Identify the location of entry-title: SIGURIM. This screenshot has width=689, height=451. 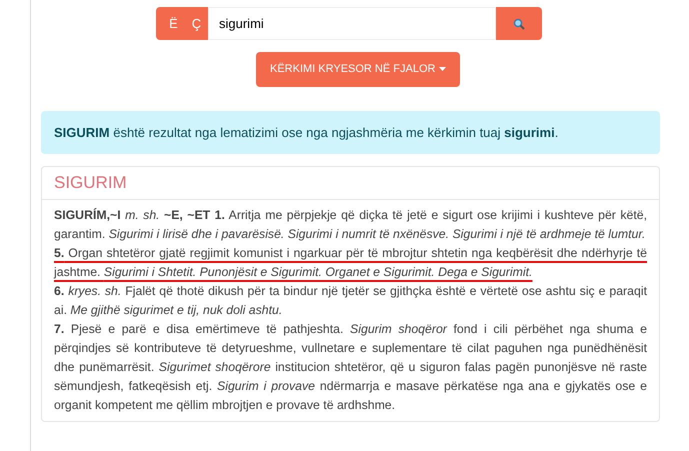
(350, 183).